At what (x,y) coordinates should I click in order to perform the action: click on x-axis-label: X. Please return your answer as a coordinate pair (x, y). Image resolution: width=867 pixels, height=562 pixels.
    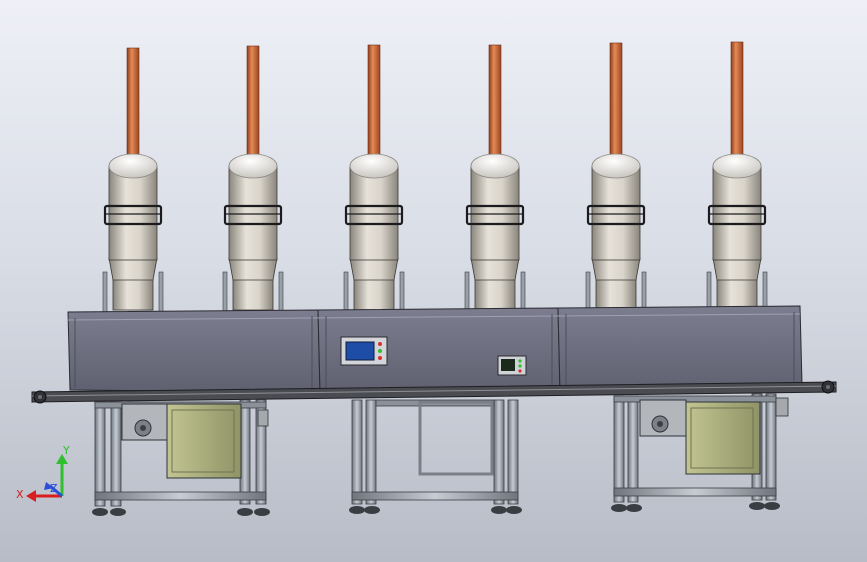
    Looking at the image, I should click on (20, 494).